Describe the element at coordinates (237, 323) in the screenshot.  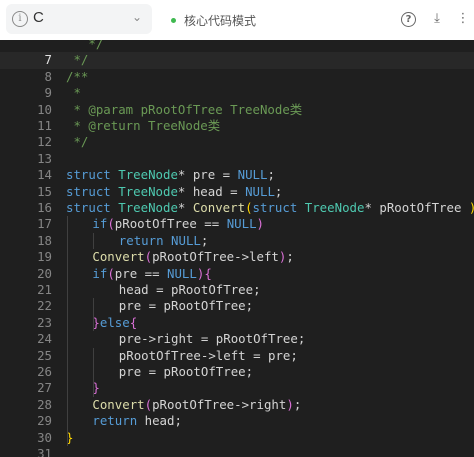
I see `code-line: 23}else{` at that location.